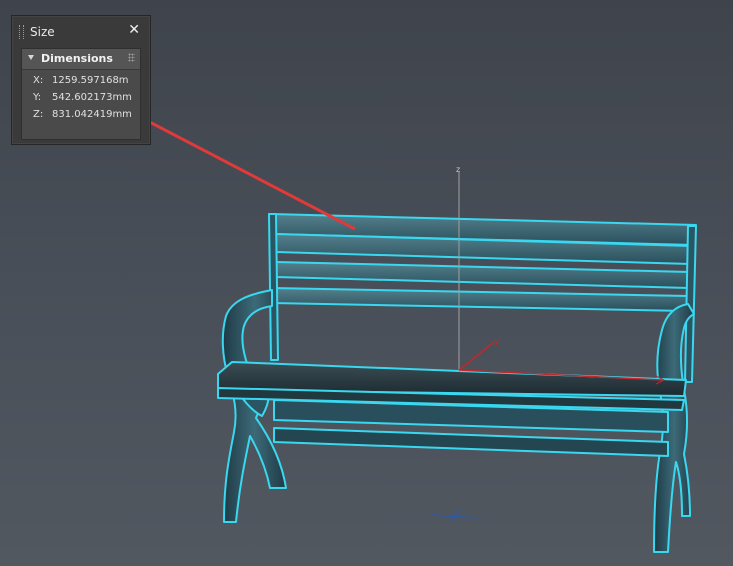 This screenshot has height=566, width=733. What do you see at coordinates (497, 342) in the screenshot?
I see `y-axis-label: y` at bounding box center [497, 342].